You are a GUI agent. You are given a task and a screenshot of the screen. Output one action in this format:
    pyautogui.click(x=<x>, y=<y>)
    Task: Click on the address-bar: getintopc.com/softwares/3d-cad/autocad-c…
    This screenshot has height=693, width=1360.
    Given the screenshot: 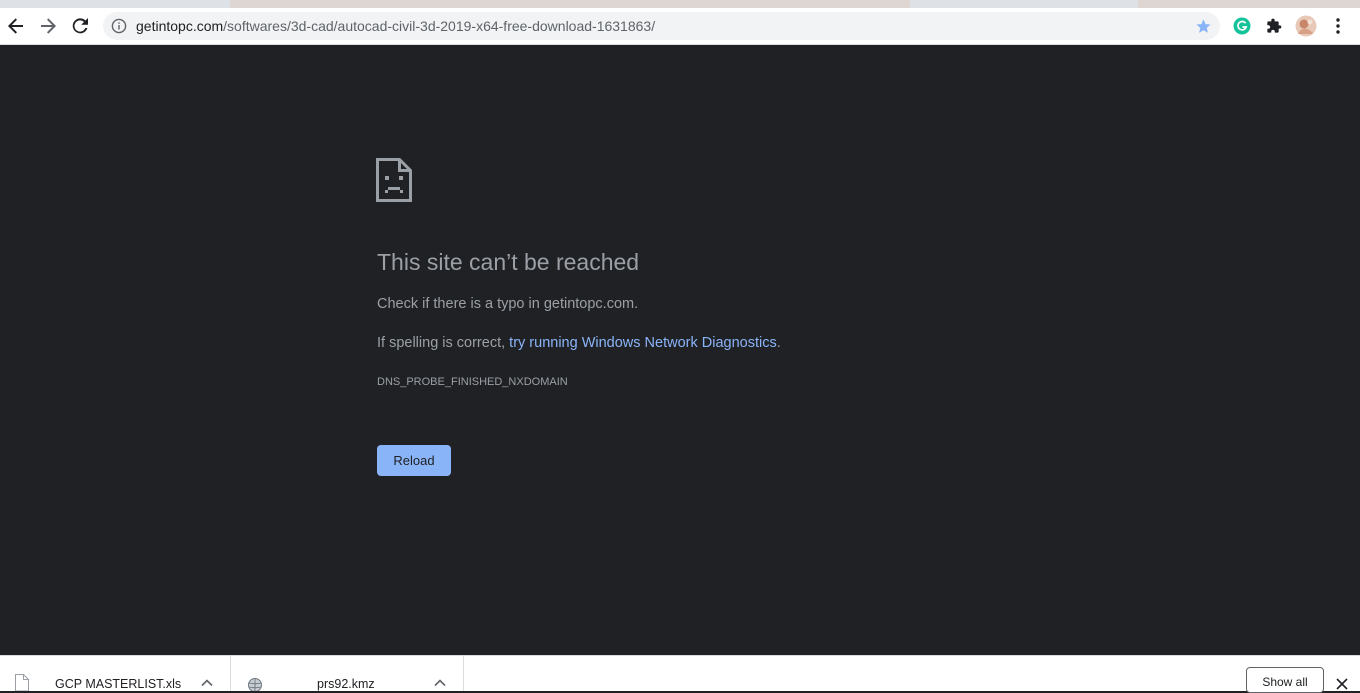 What is the action you would take?
    pyautogui.click(x=661, y=26)
    